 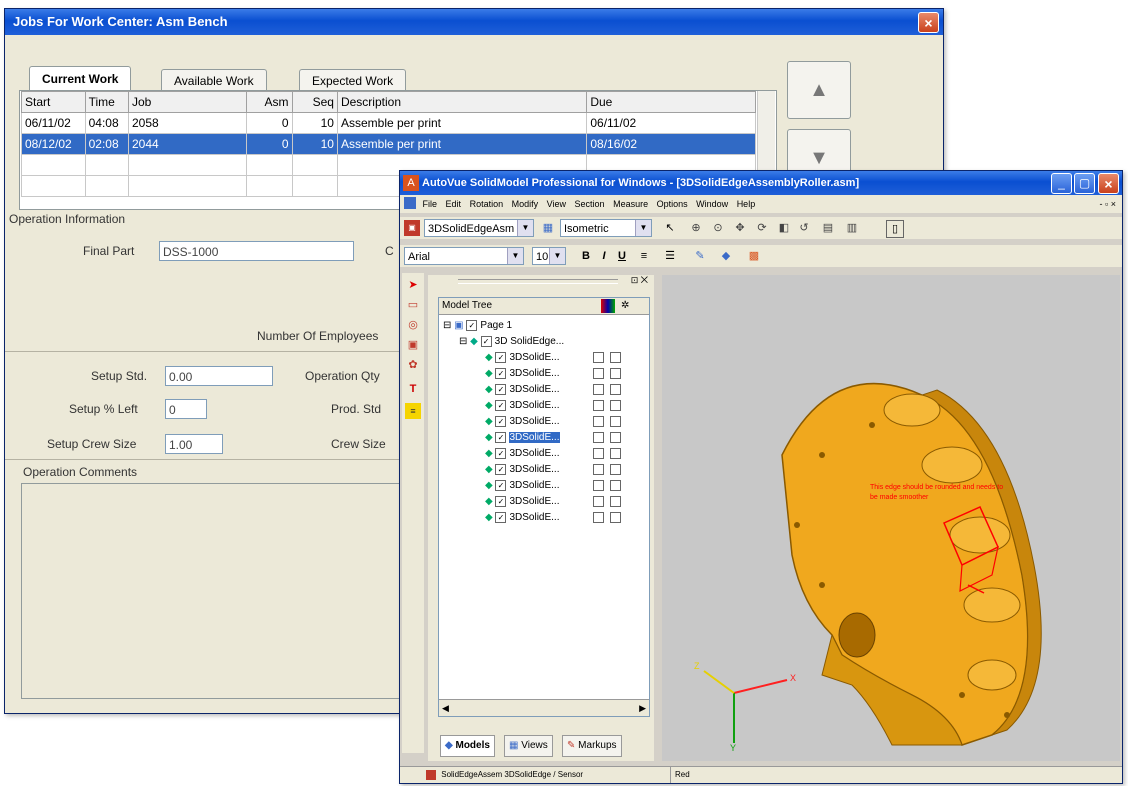 I want to click on tree-item-page: ⊟ ▣ ✓ Page 1, so click(x=477, y=326).